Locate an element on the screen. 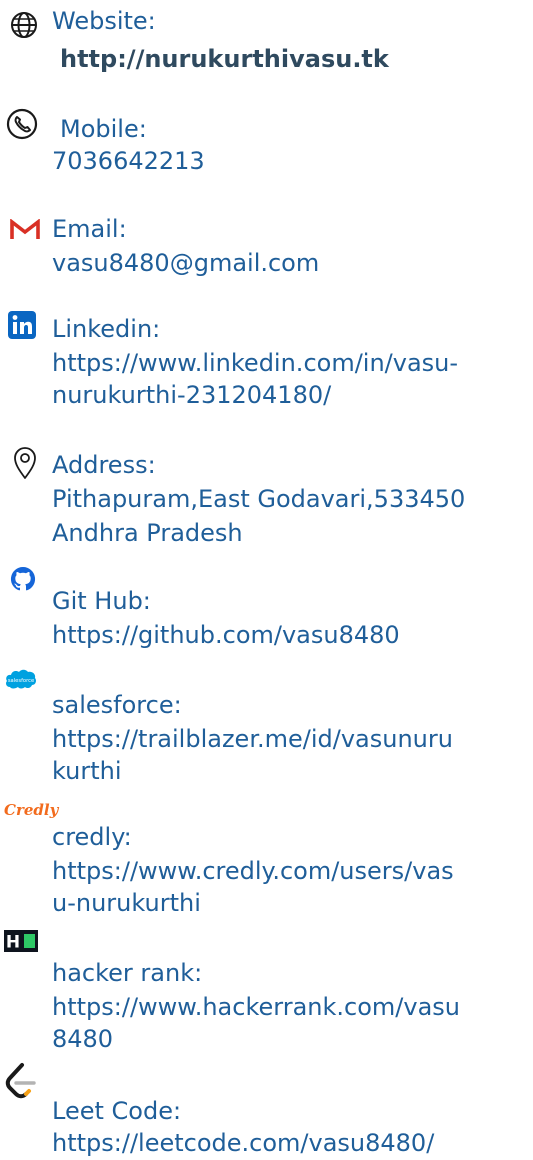 The height and width of the screenshot is (1160, 533). hackerrank-label: hacker rank: is located at coordinates (127, 973).